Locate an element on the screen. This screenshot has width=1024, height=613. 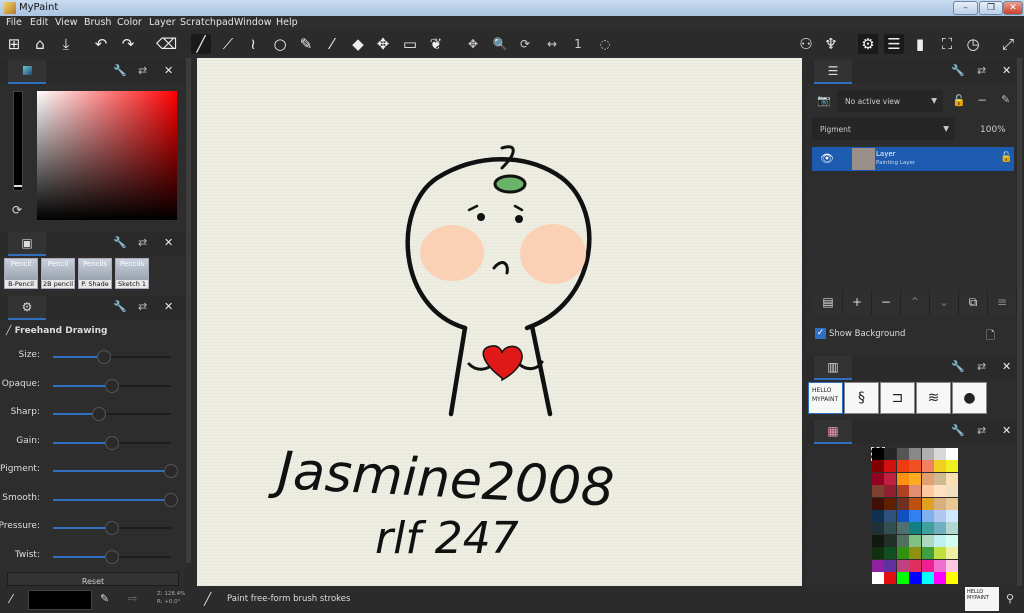
detach-icon: ⇄ is located at coordinates (142, 70).